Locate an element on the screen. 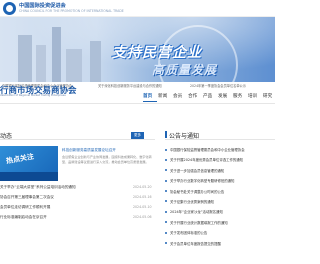  nav-item-training: 培训 is located at coordinates (252, 96).